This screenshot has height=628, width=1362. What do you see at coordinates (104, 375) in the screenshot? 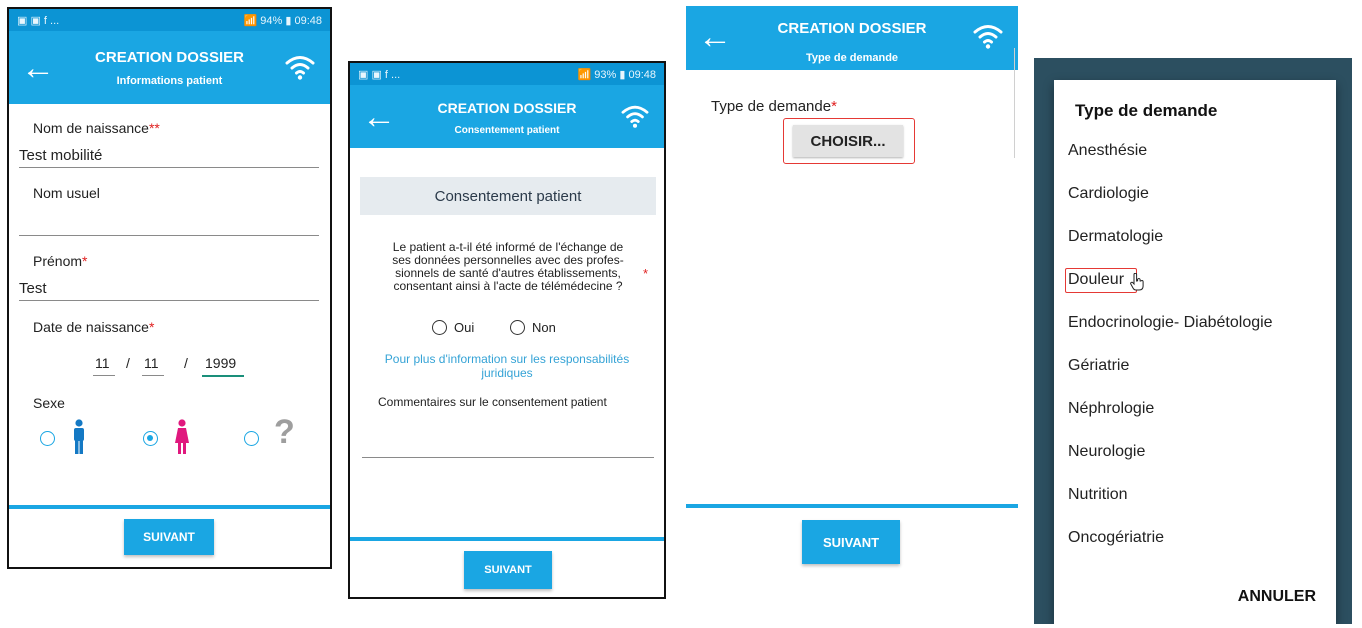
I see `date-day-underline` at bounding box center [104, 375].